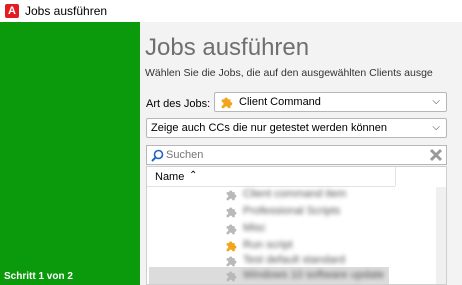 The height and width of the screenshot is (285, 462). What do you see at coordinates (169, 177) in the screenshot?
I see `column-header-name: Name` at bounding box center [169, 177].